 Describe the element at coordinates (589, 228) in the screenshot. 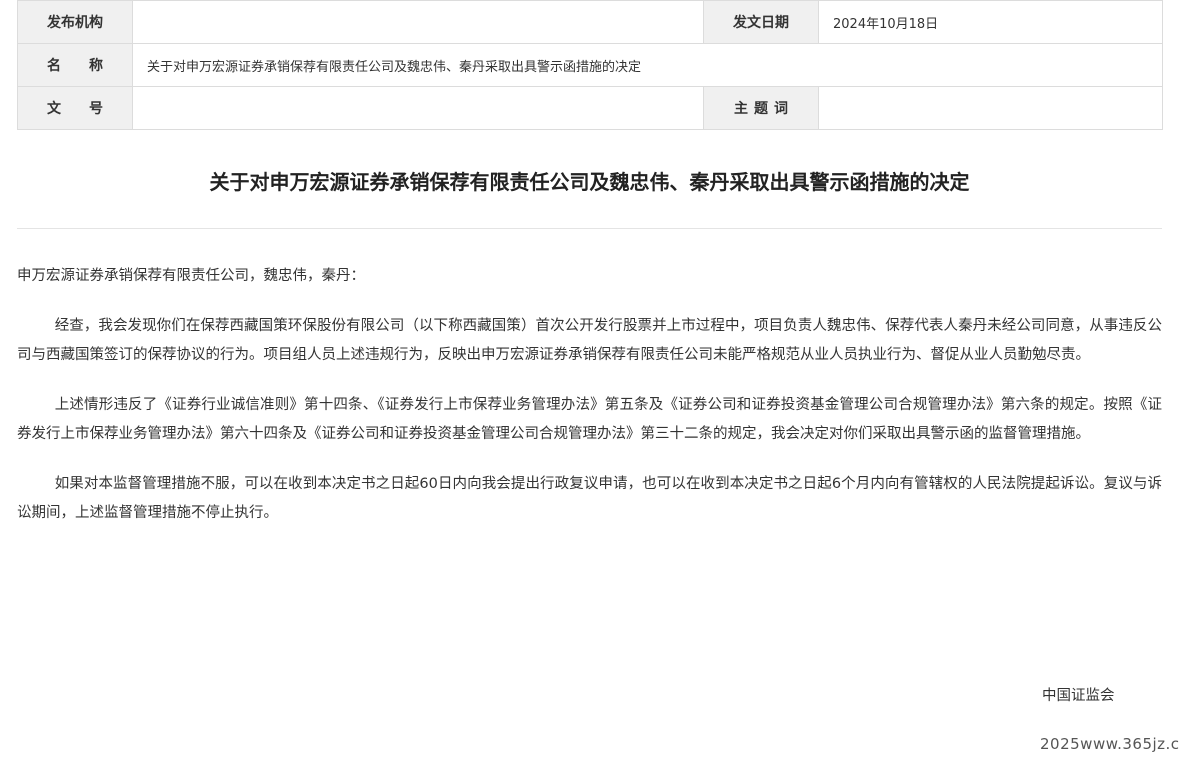

I see `title-divider` at that location.